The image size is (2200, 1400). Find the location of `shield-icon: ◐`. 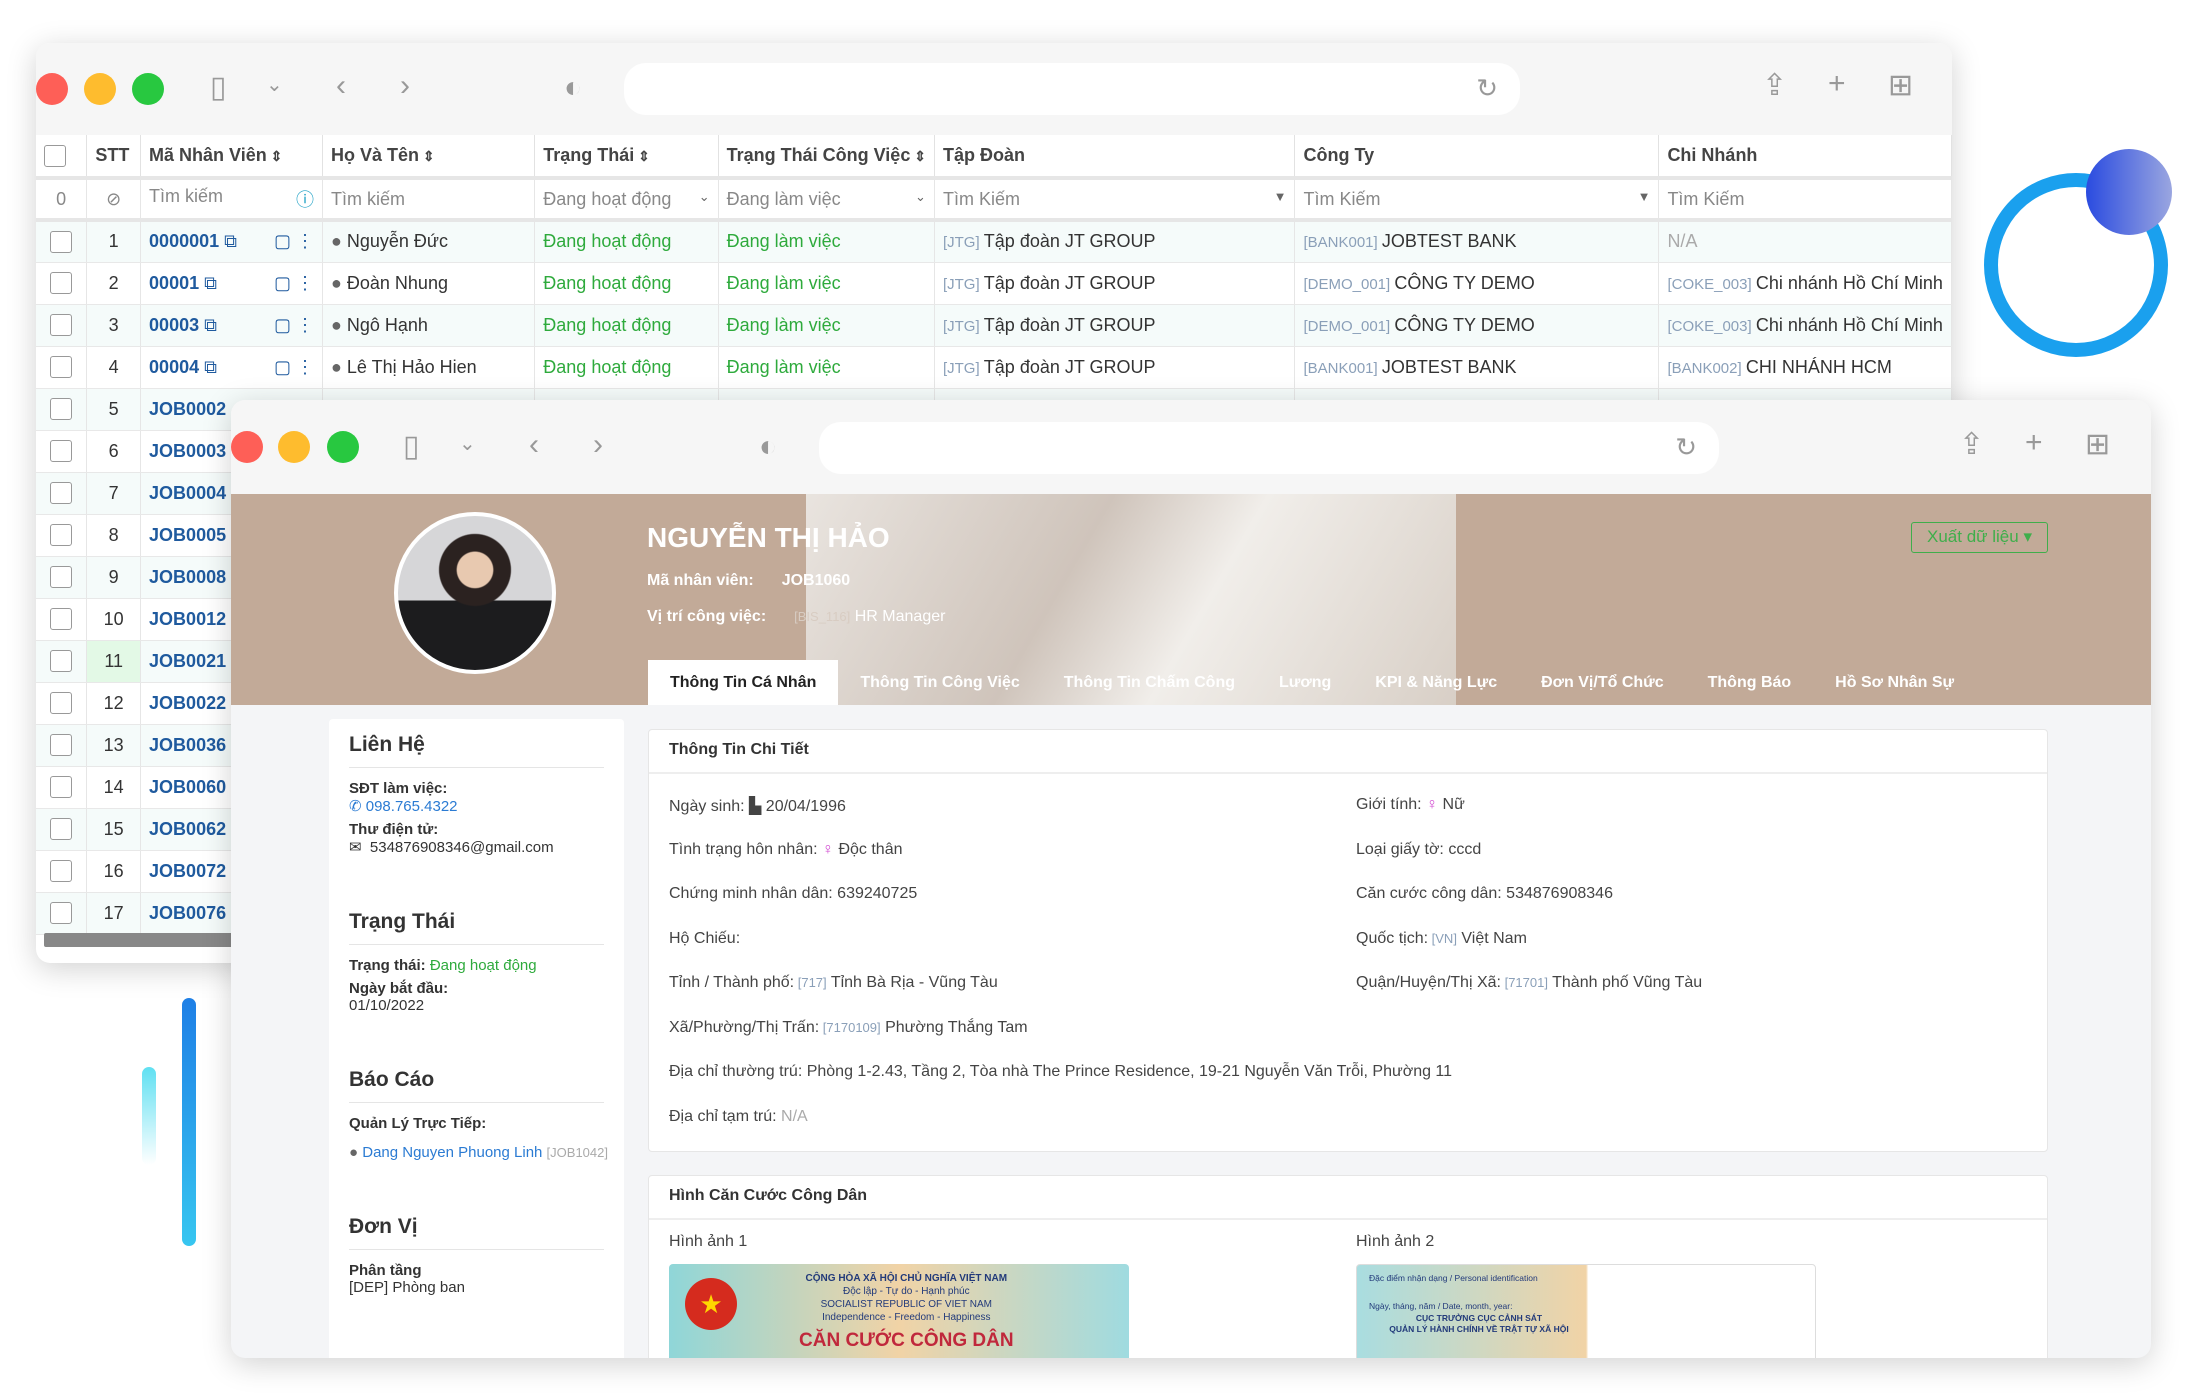

shield-icon: ◐ is located at coordinates (573, 88).